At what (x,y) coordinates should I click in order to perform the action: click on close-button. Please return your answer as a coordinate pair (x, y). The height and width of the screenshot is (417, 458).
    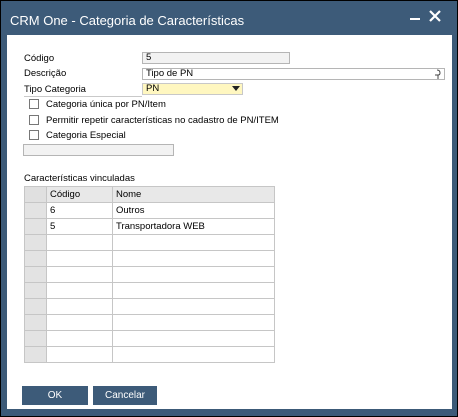
    Looking at the image, I should click on (435, 18).